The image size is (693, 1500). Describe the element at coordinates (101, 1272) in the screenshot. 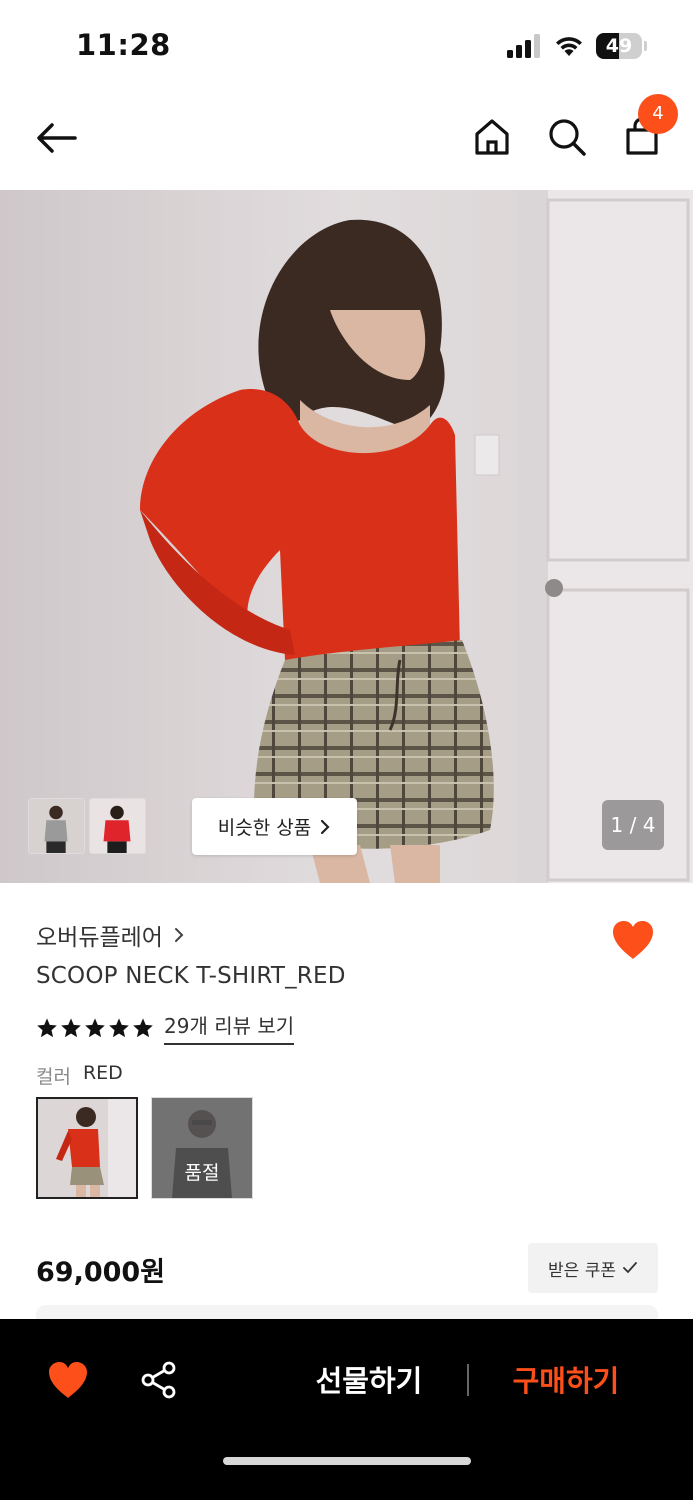

I see `product-price: 69,000원` at that location.